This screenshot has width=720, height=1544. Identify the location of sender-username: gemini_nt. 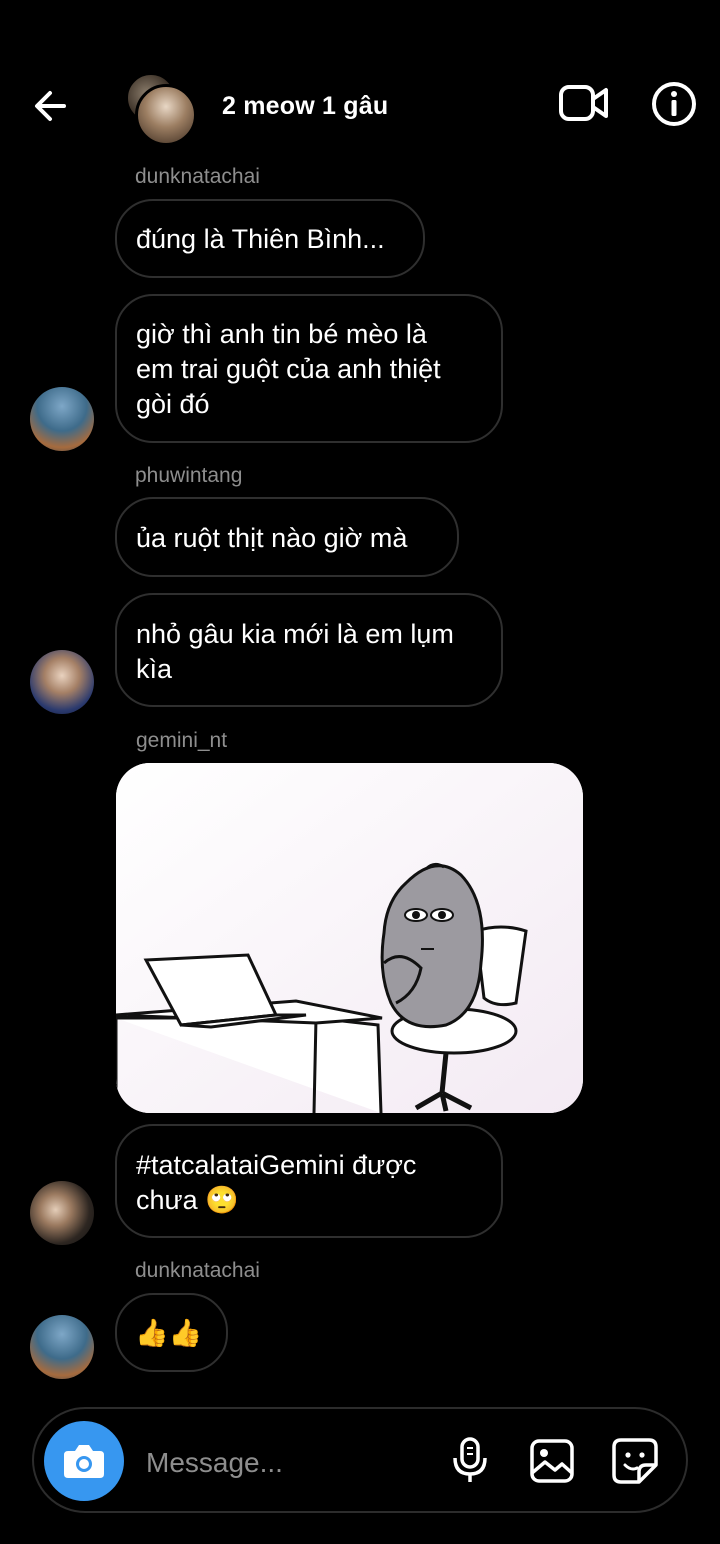
(182, 740).